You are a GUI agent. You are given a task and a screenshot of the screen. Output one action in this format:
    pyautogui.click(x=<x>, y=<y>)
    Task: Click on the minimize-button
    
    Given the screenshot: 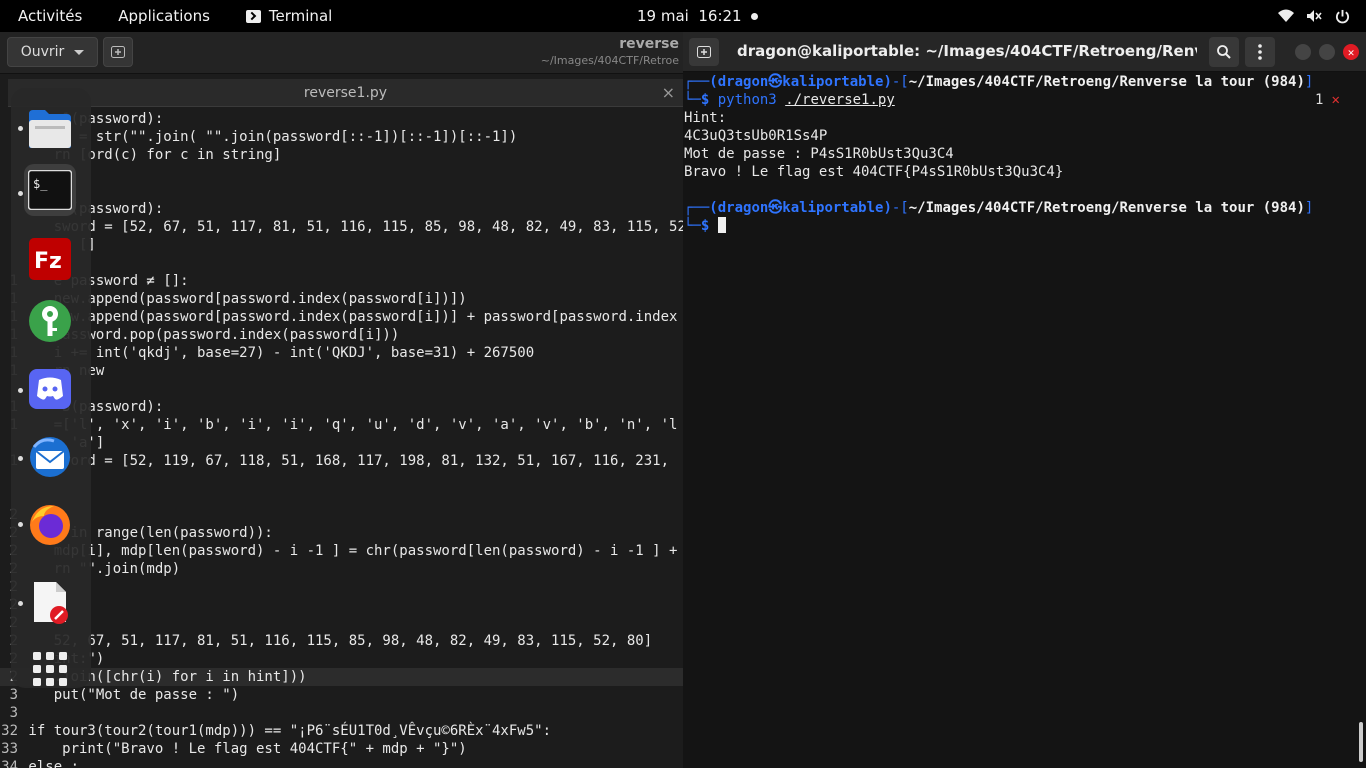 What is the action you would take?
    pyautogui.click(x=1303, y=52)
    